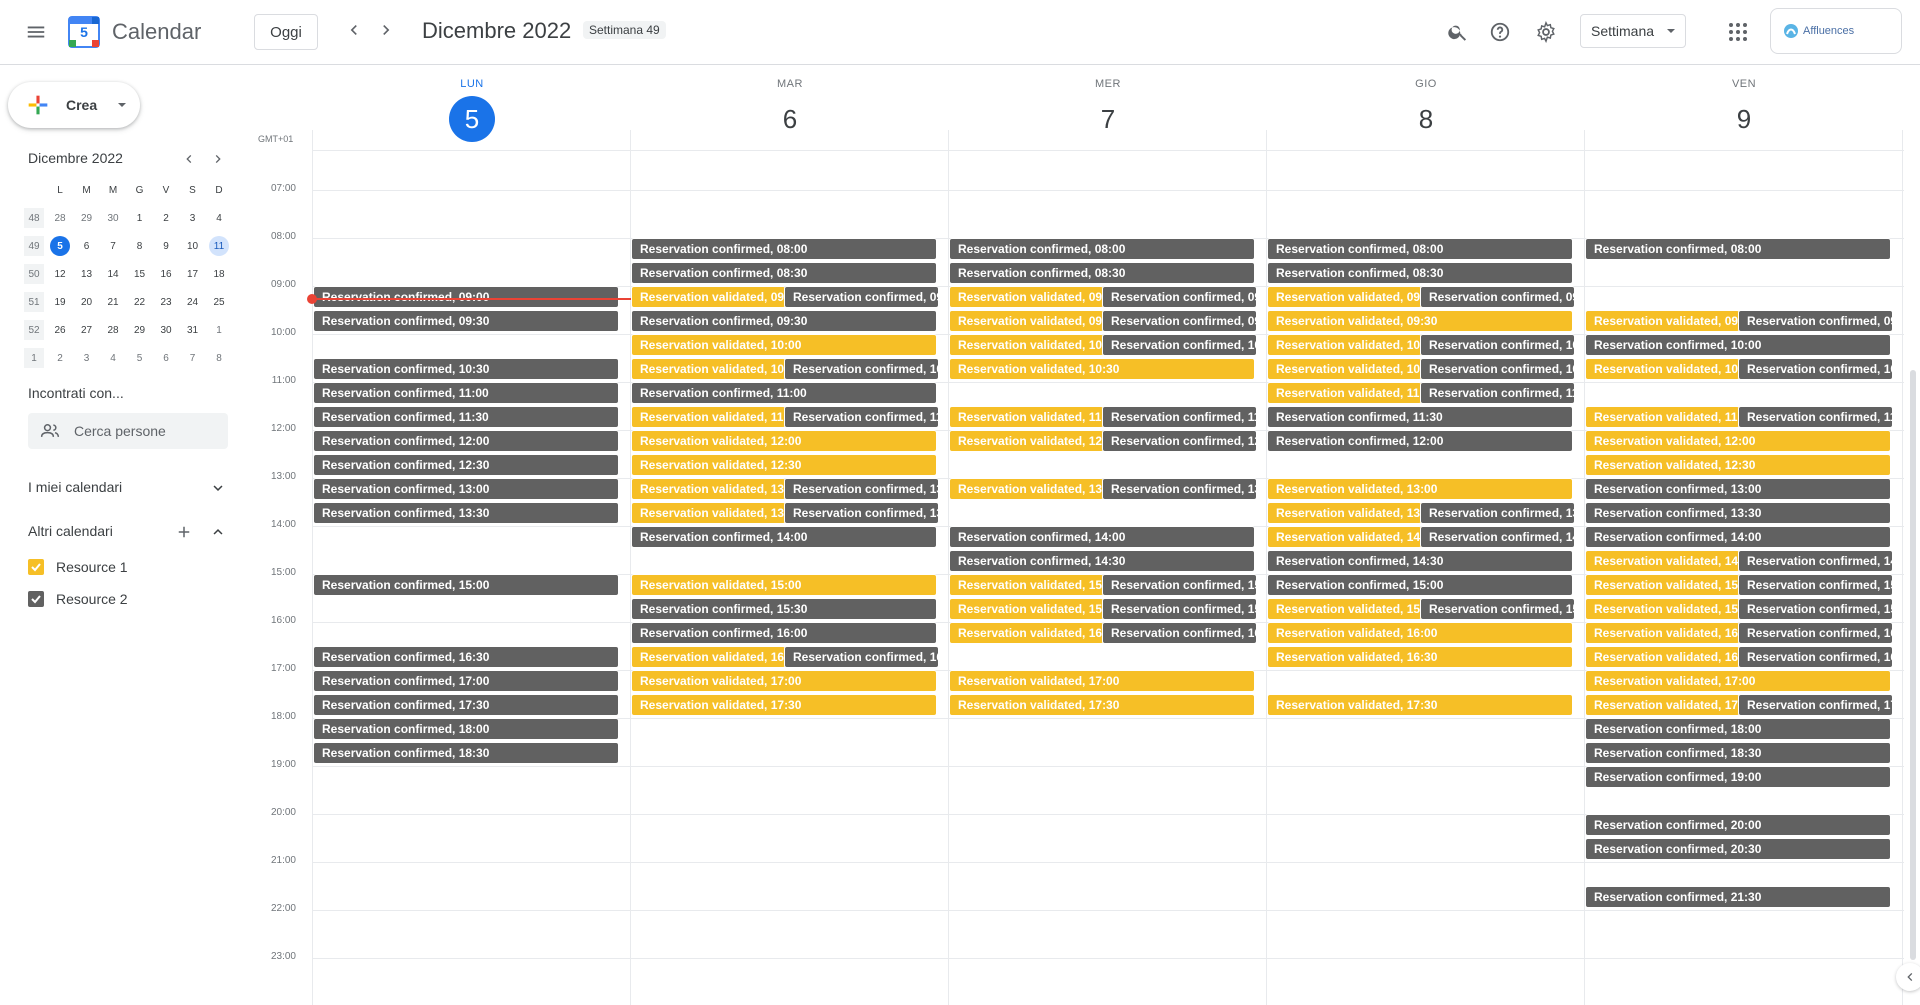 The width and height of the screenshot is (1920, 1005). I want to click on day-header: GIO 8, so click(1426, 110).